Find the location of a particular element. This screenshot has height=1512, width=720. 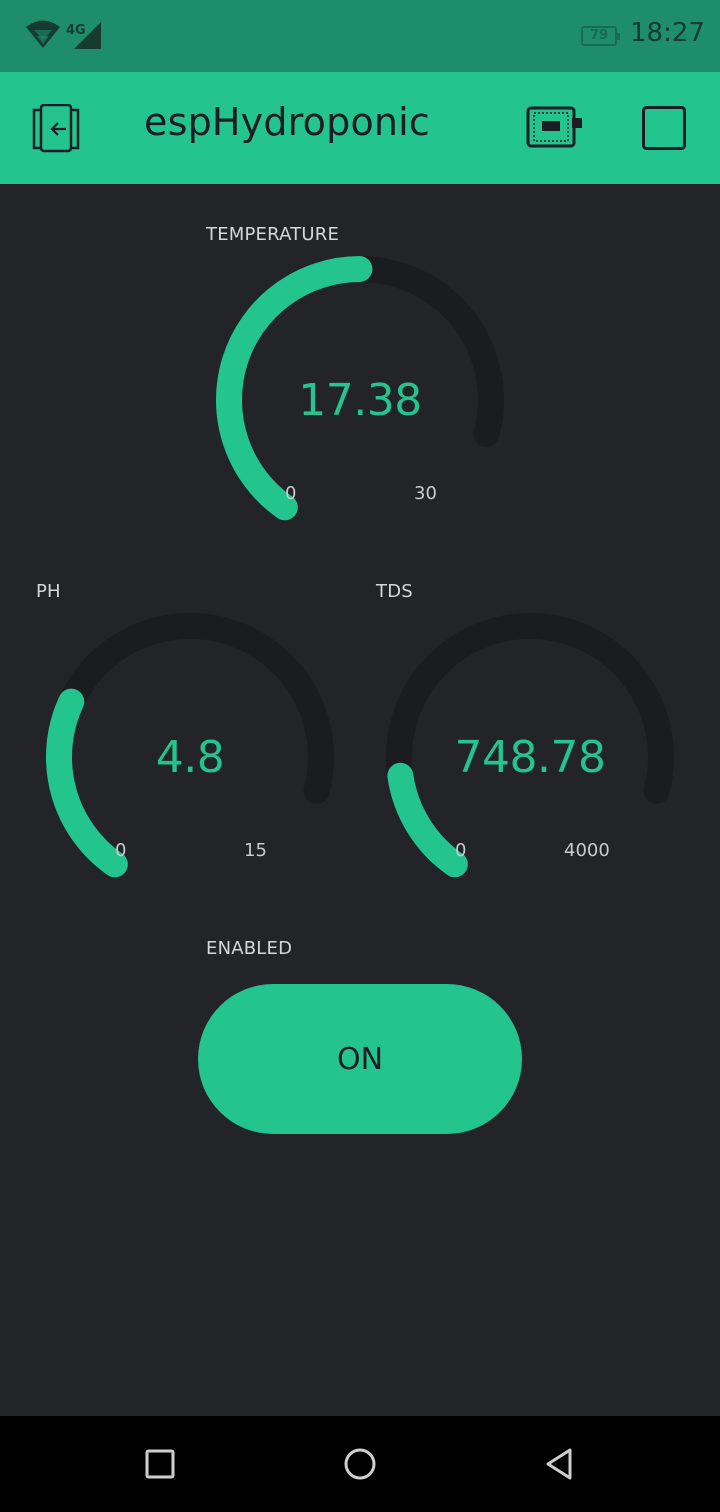

square-icon is located at coordinates (664, 128).